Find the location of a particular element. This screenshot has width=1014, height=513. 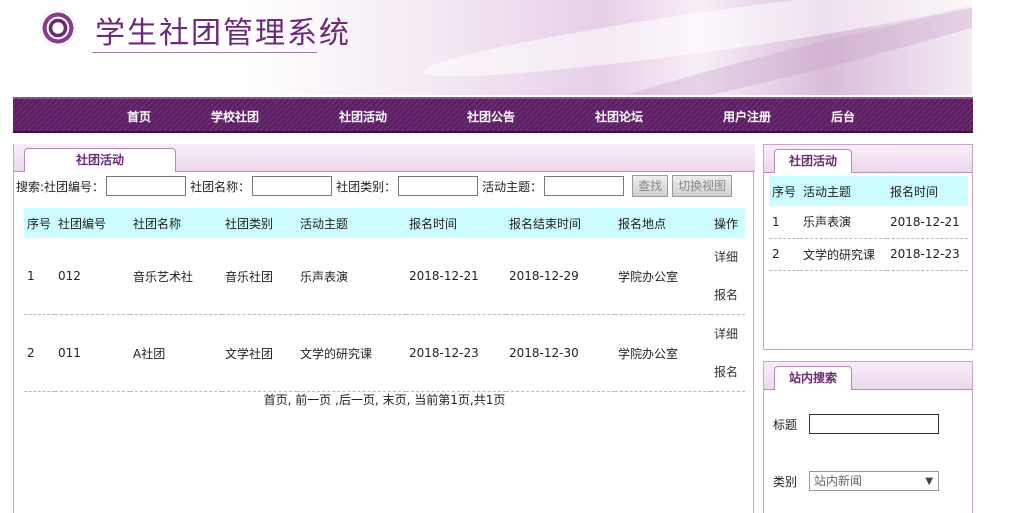

find-button: 查找 is located at coordinates (650, 186).